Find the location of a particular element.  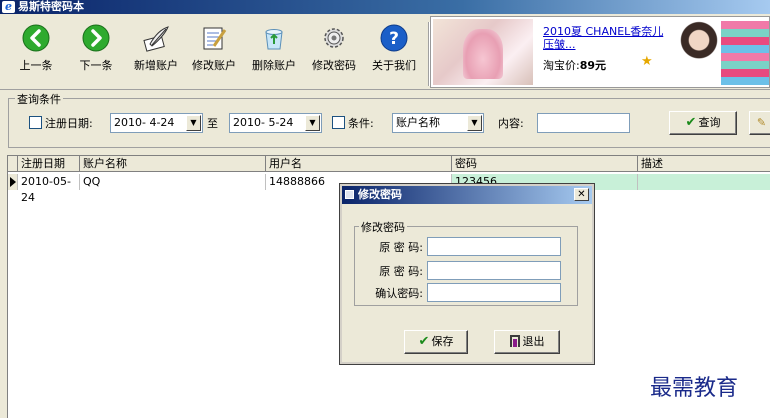

new-password-label: 原 密 码: is located at coordinates (401, 271).